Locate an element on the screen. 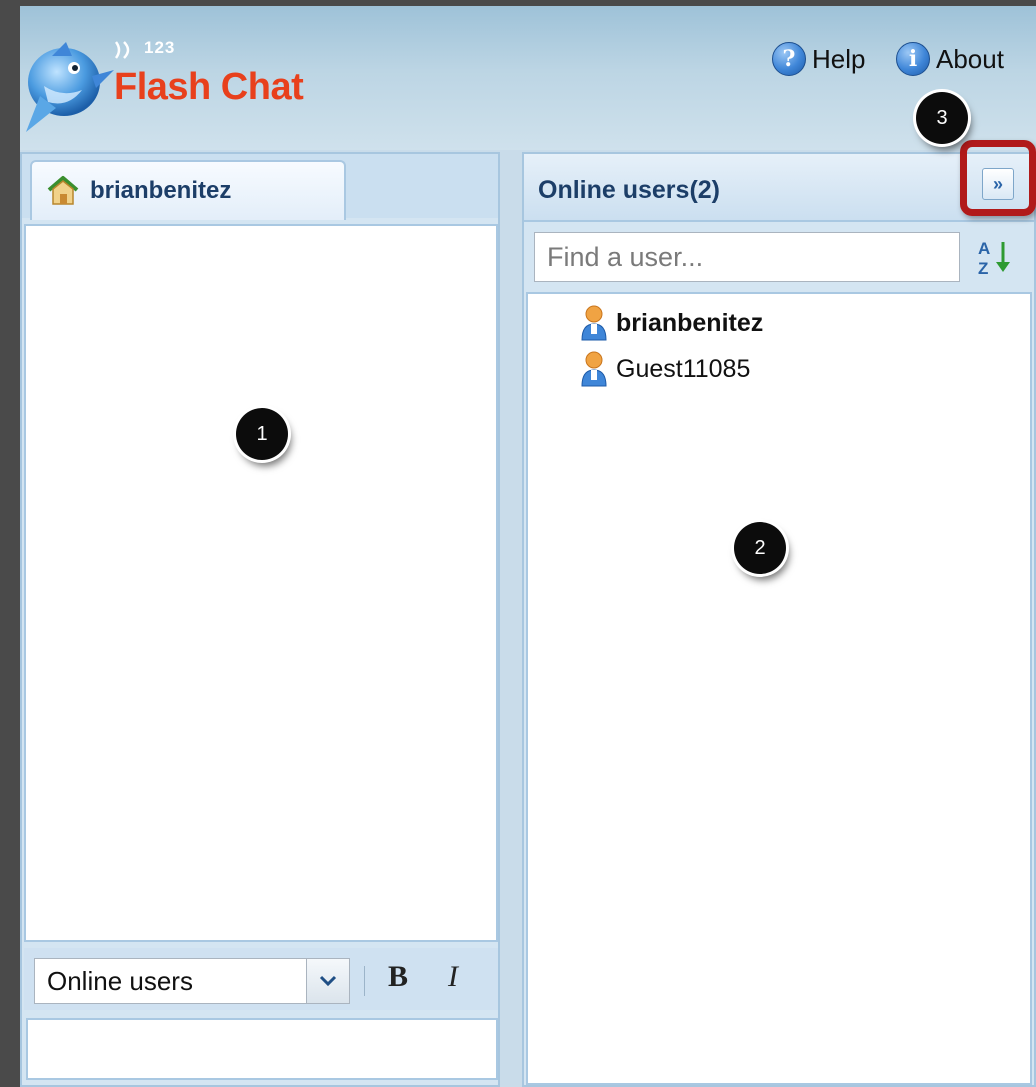 The height and width of the screenshot is (1087, 1036). logo-number: 123 is located at coordinates (160, 47).